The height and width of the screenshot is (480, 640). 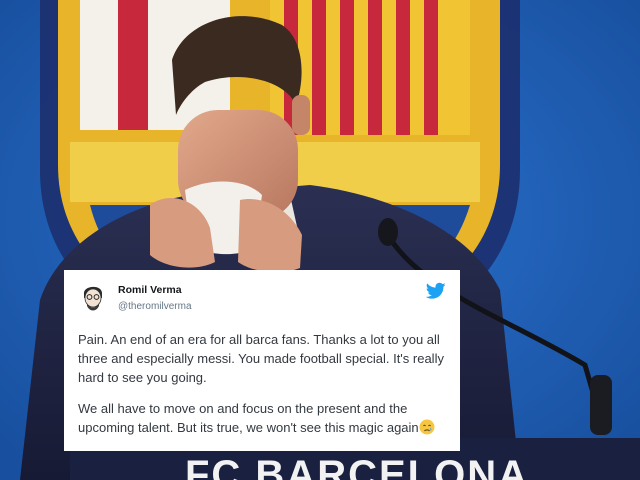 I want to click on author-block: Romil Verma @theromilverma, so click(x=155, y=298).